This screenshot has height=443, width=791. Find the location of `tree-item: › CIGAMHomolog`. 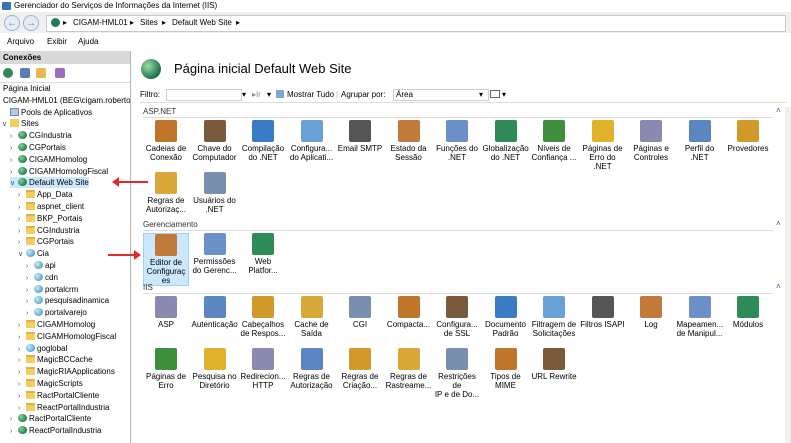

tree-item: › CIGAMHomolog is located at coordinates (56, 324).